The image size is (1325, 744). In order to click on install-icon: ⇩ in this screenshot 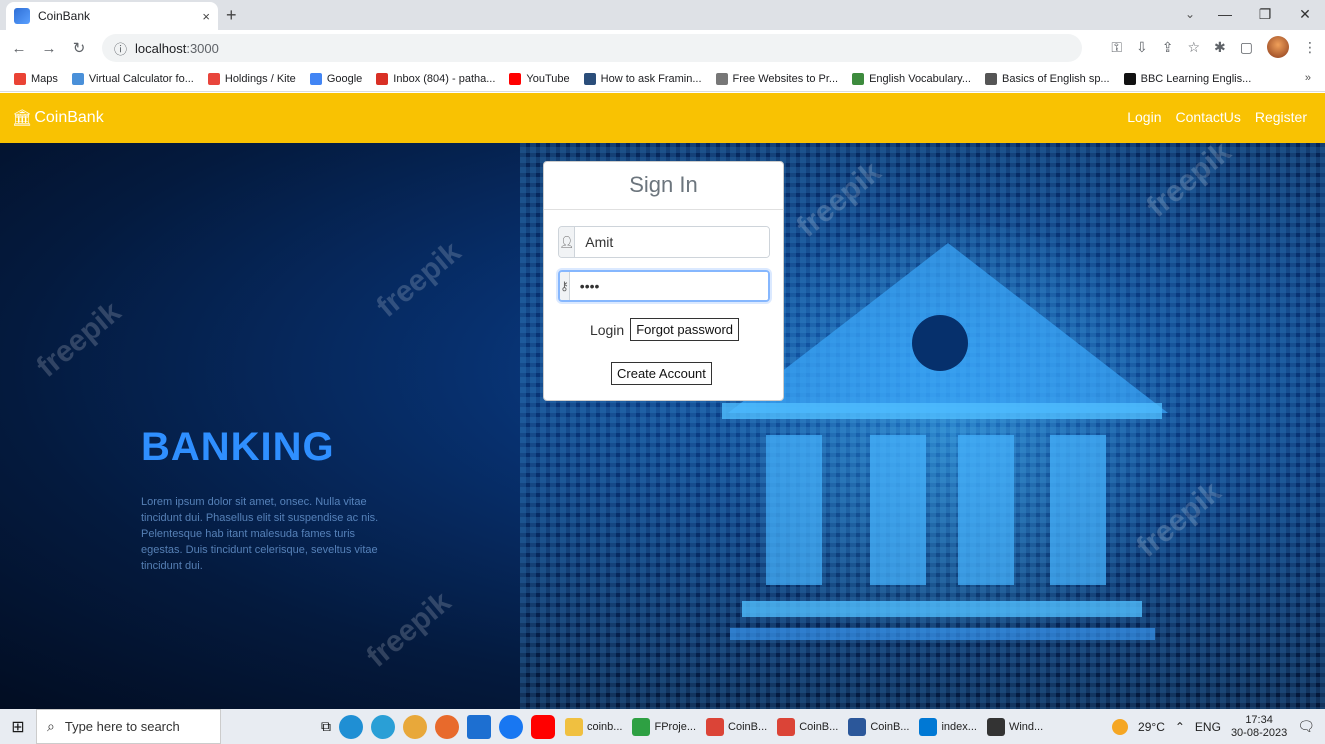, I will do `click(1142, 47)`.